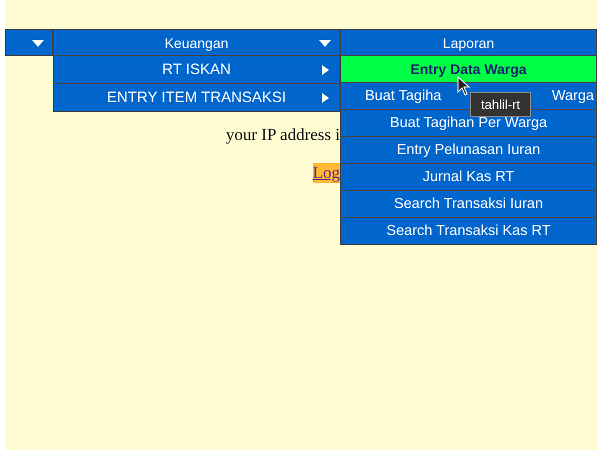 The image size is (597, 450). What do you see at coordinates (403, 96) in the screenshot?
I see `menu-item-text: Buat Tagiha` at bounding box center [403, 96].